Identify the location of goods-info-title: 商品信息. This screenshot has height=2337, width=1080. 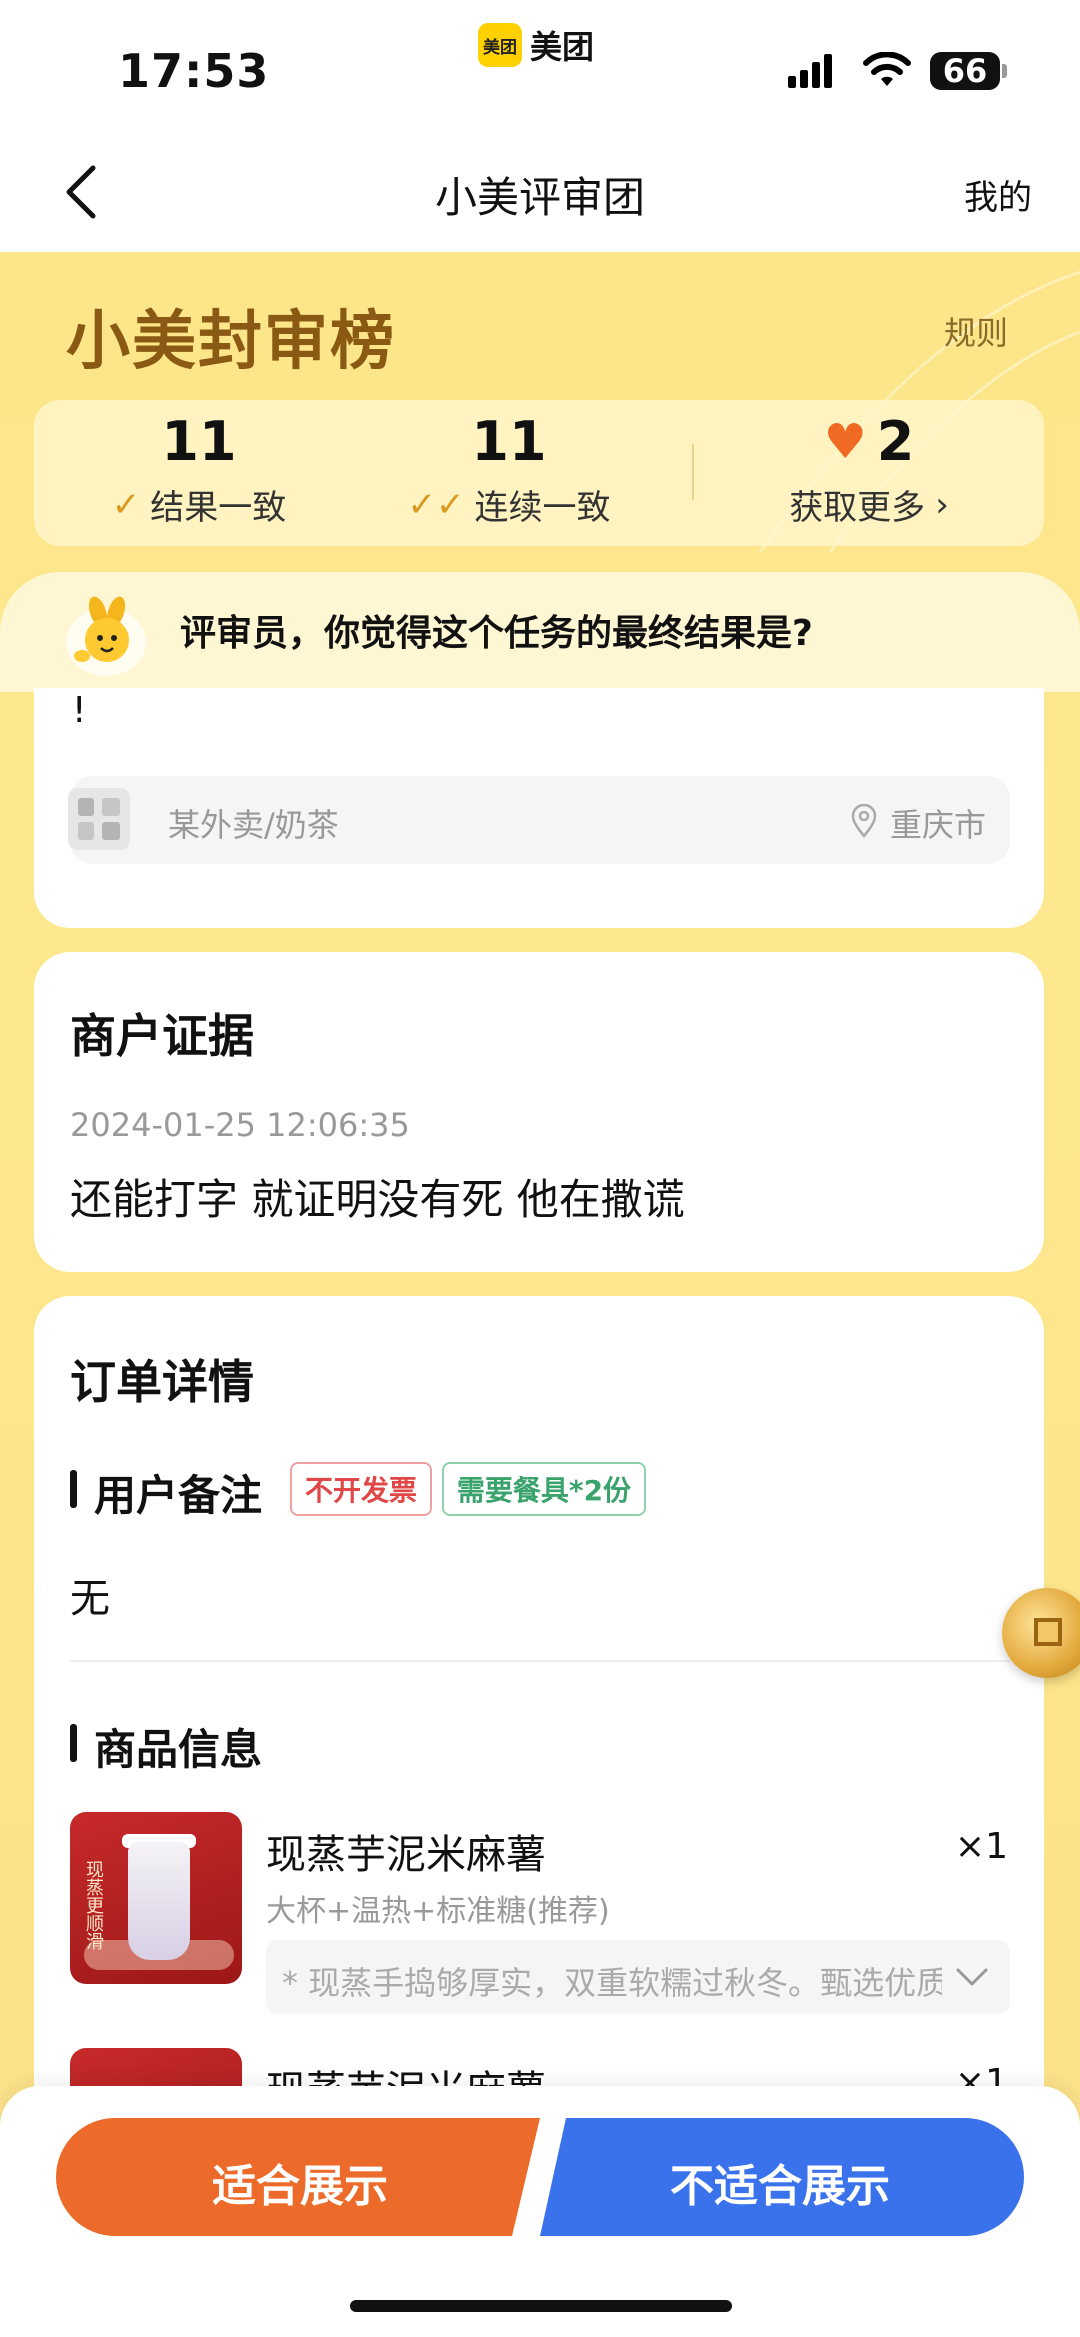
(178, 1749).